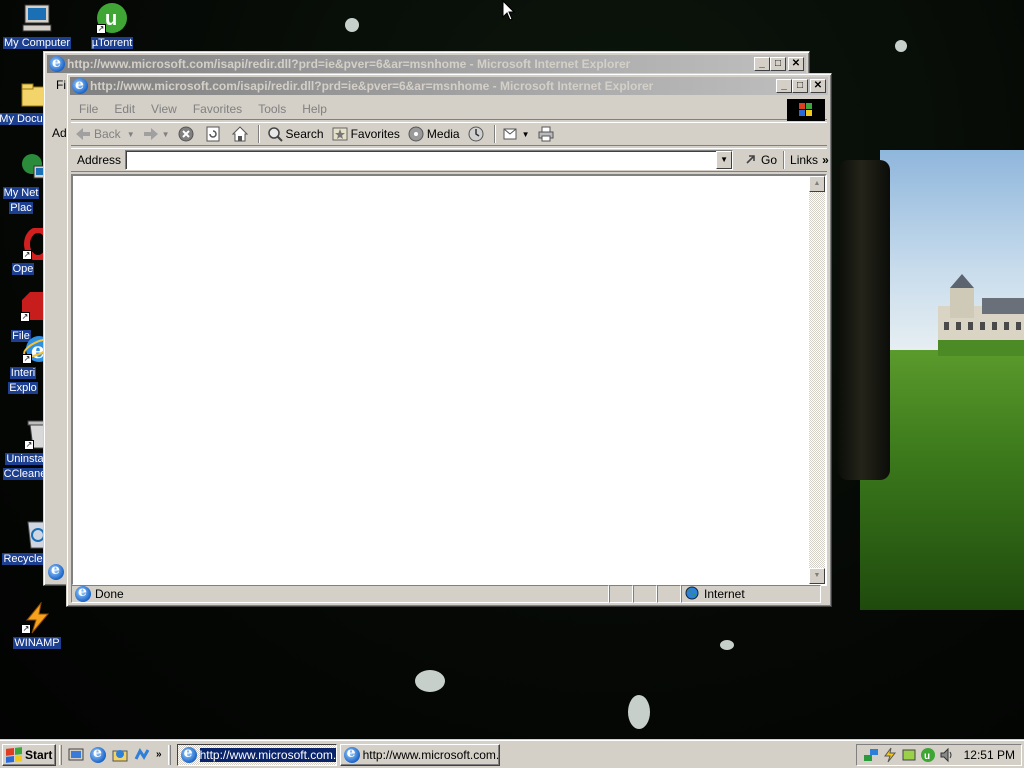 This screenshot has height=768, width=1024. Describe the element at coordinates (166, 134) in the screenshot. I see `forward-dropdown-icon: ▼` at that location.